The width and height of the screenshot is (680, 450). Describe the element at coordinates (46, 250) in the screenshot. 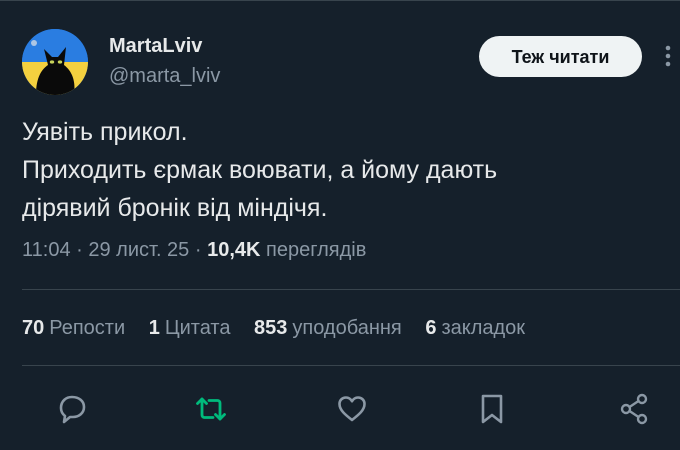

I see `tweet-time: 11:04` at that location.